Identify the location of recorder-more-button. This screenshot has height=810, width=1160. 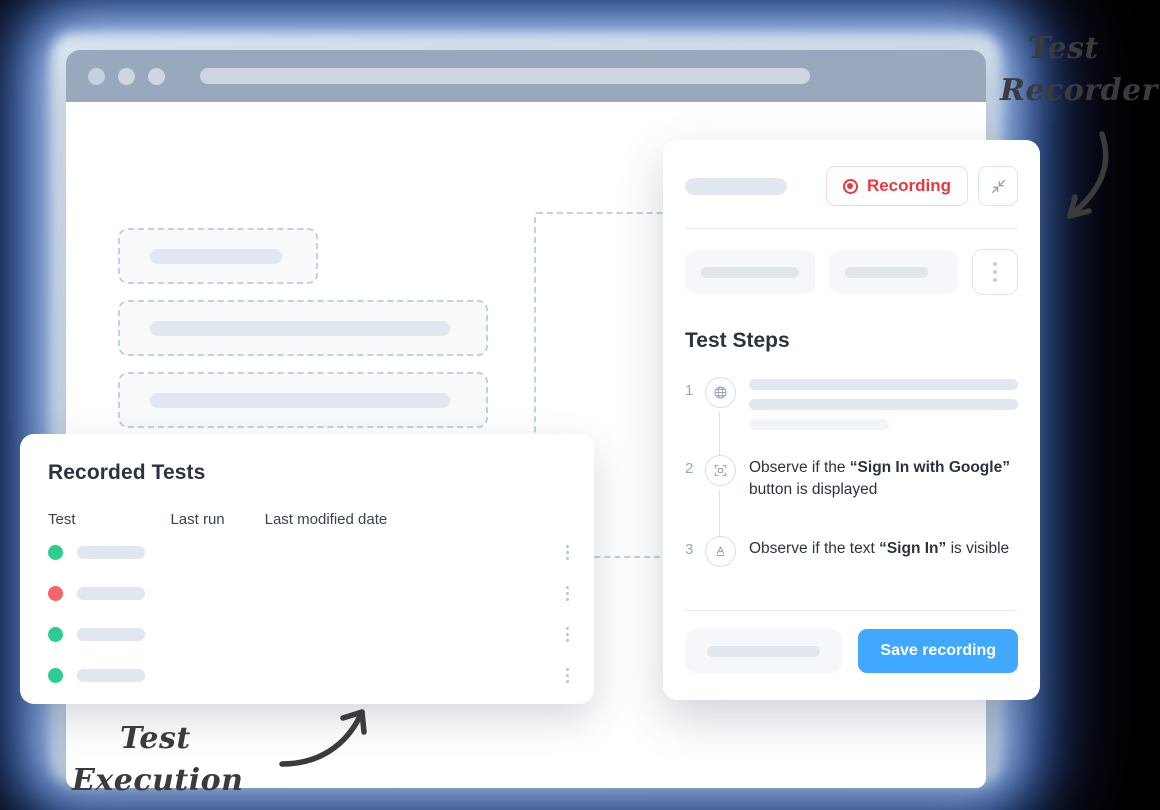
(995, 272).